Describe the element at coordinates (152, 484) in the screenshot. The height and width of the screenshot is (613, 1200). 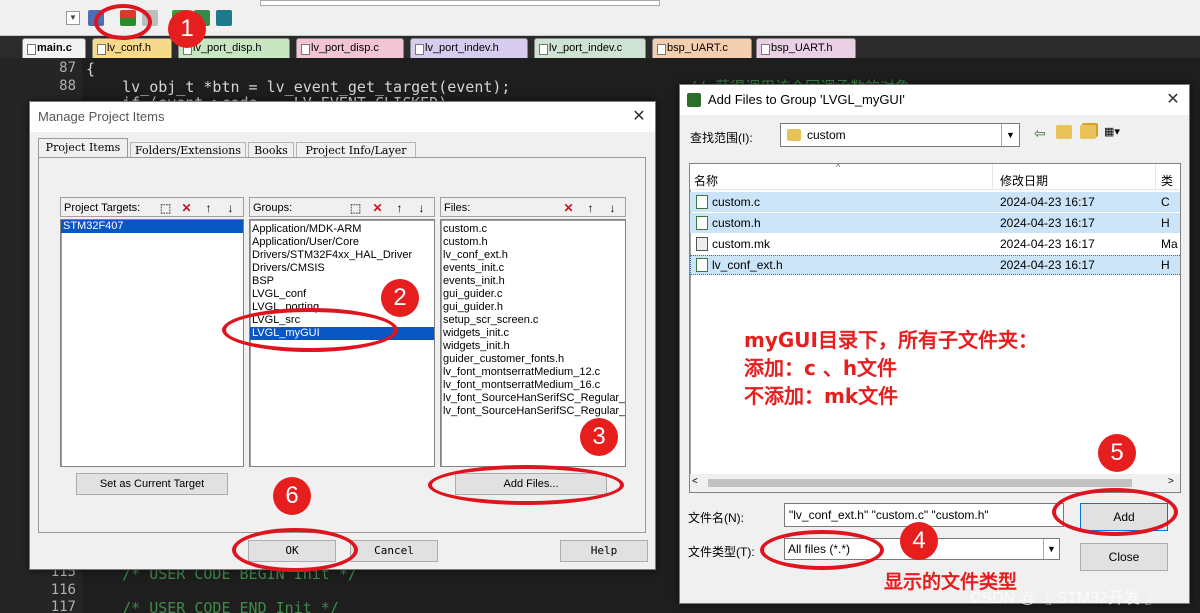
I see `set-as-current-target-button: Set as Current Target` at that location.